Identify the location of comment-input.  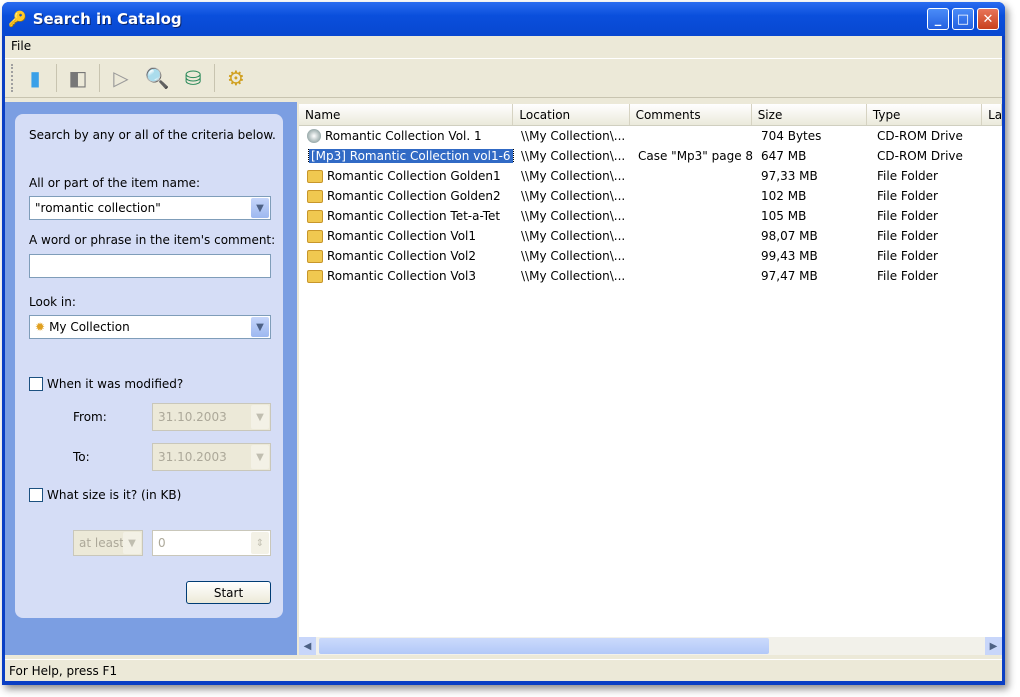
(150, 266).